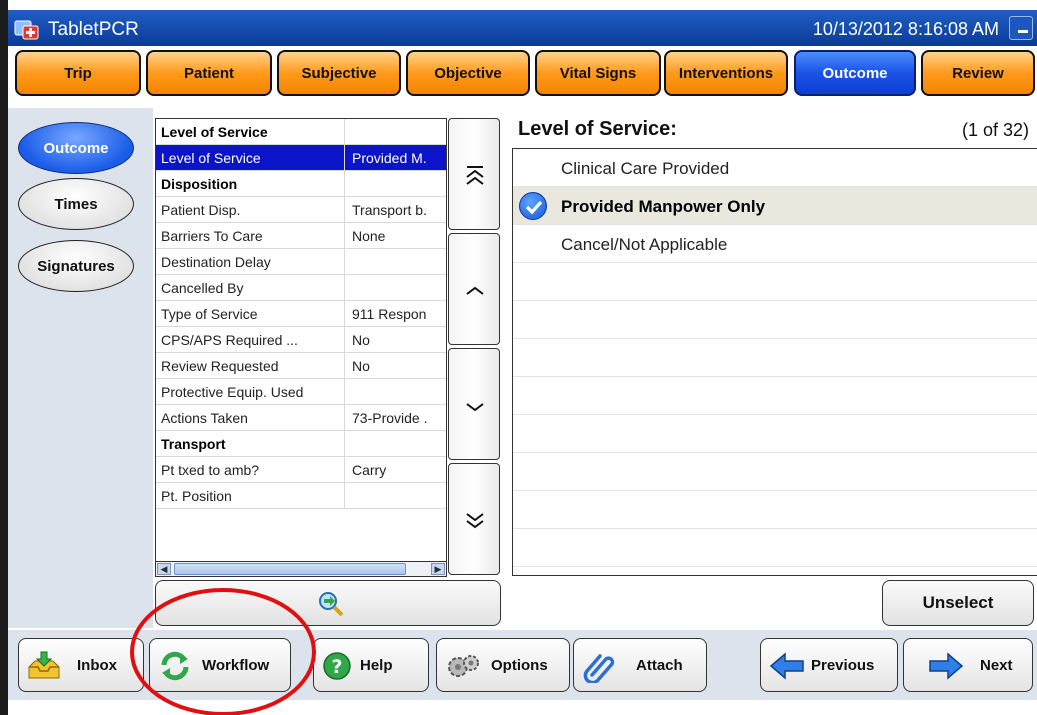 This screenshot has width=1037, height=715. I want to click on grid-row-cps-aps-required: CPS/APS Required ... No, so click(301, 340).